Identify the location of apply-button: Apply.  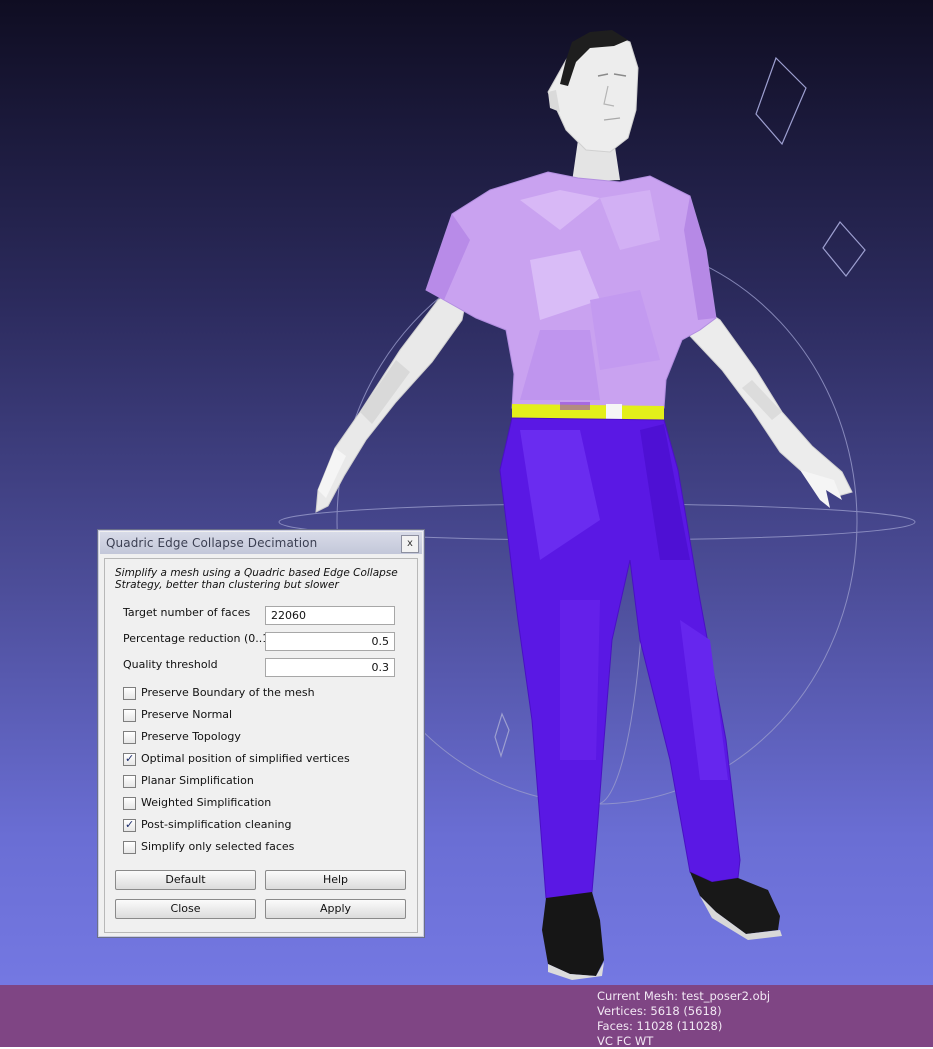
(335, 909).